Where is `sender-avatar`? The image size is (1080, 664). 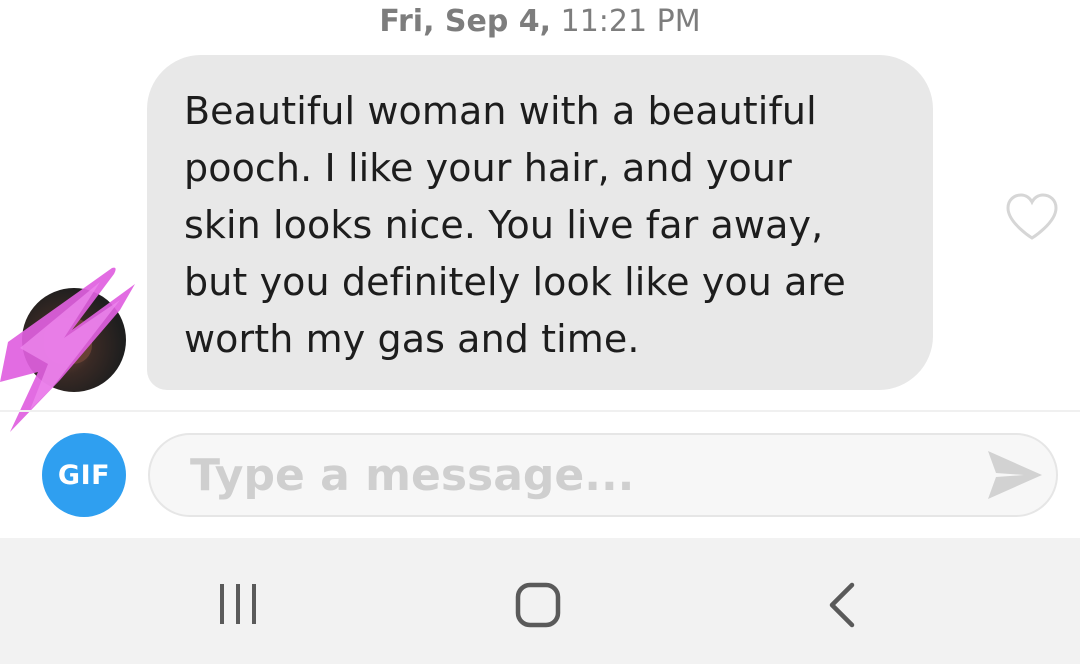 sender-avatar is located at coordinates (74, 340).